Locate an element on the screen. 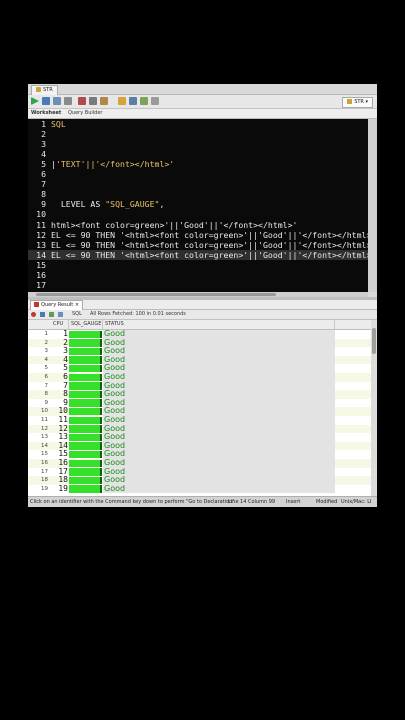 The height and width of the screenshot is (720, 405). editor-vertical-scrollbar is located at coordinates (372, 205).